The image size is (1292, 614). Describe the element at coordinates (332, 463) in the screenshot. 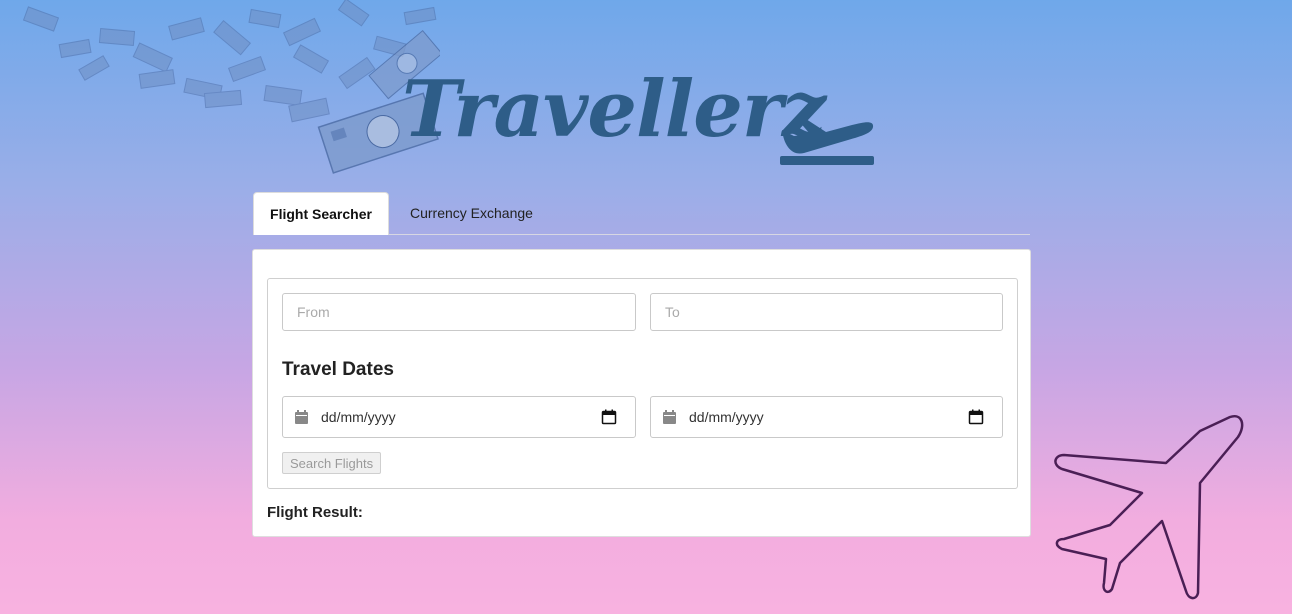

I see `search-flights-button: Search Flights` at that location.